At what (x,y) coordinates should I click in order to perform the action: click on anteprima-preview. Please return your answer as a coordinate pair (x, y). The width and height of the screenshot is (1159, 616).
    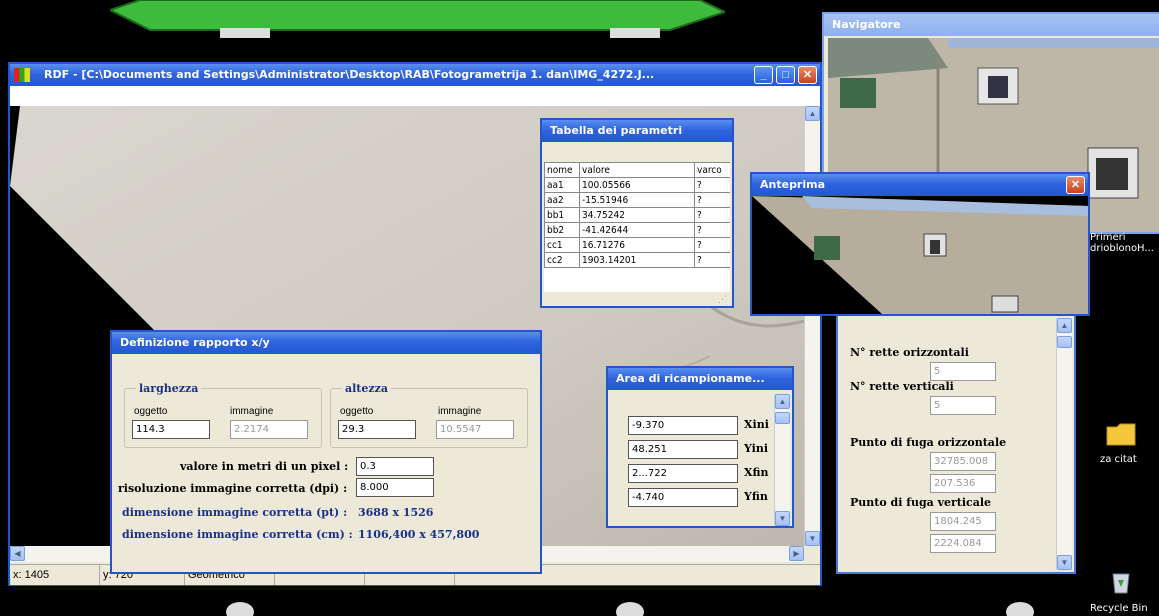
    Looking at the image, I should click on (920, 255).